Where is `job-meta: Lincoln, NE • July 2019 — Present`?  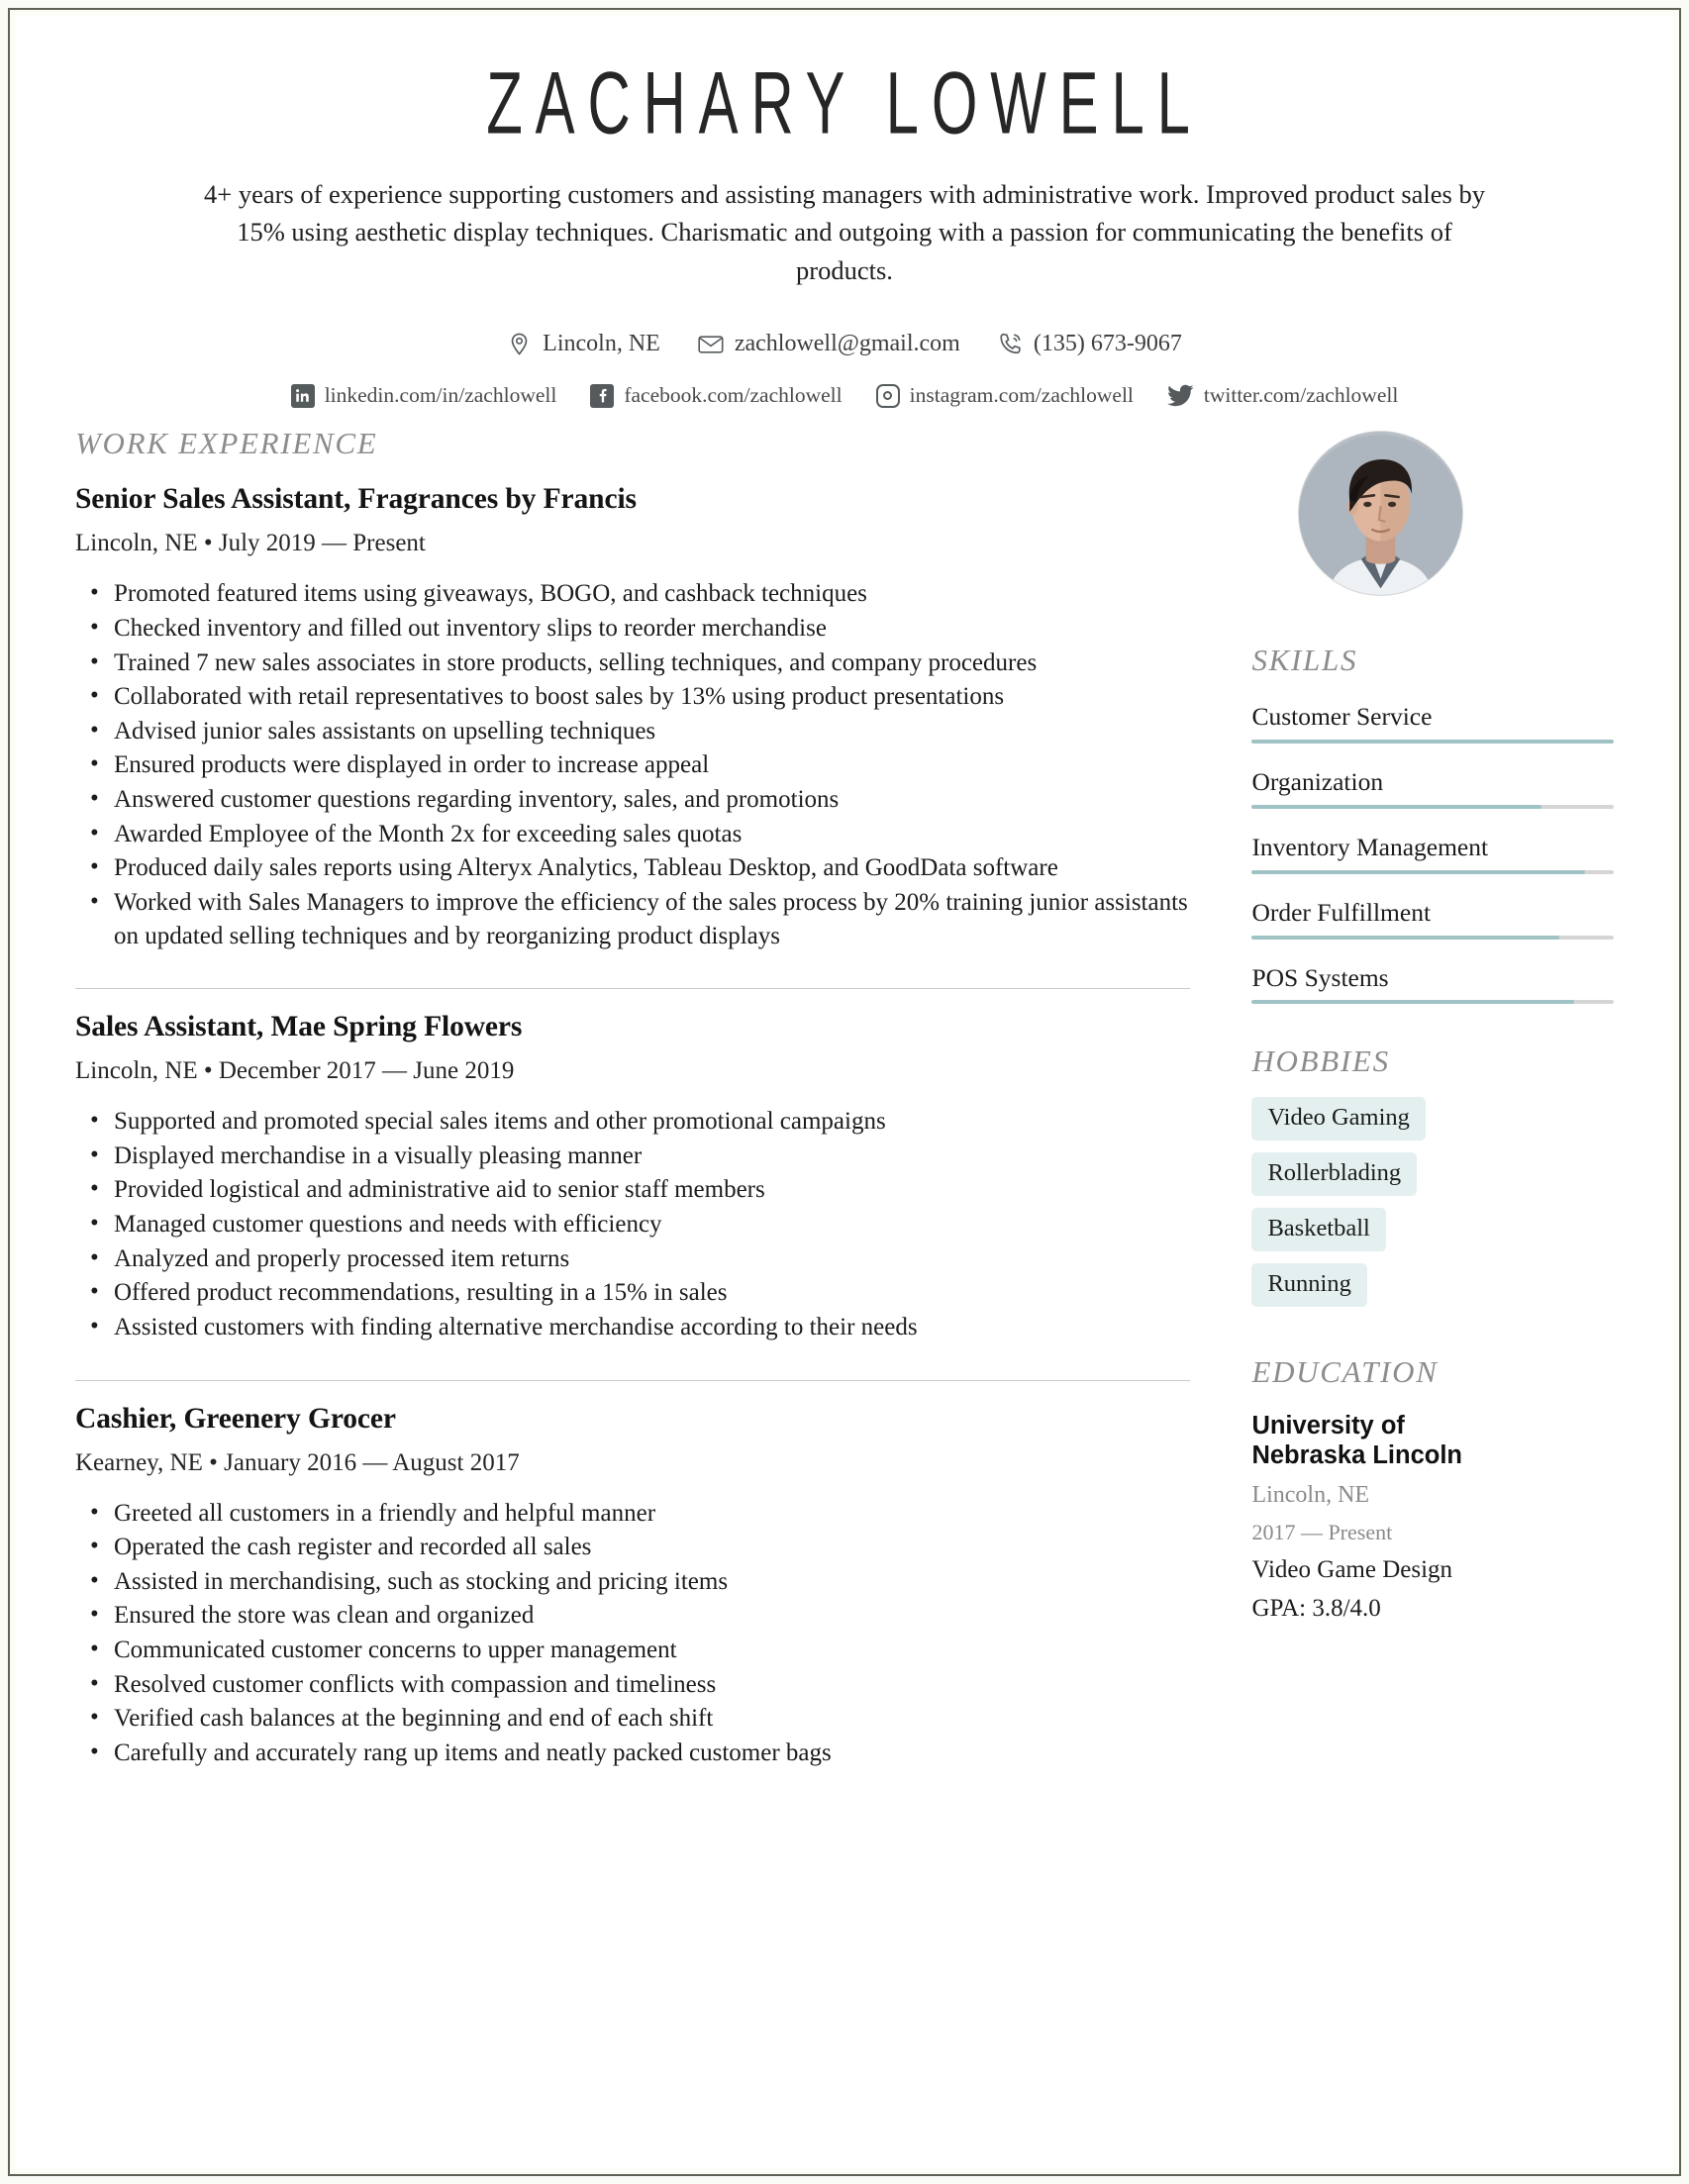 job-meta: Lincoln, NE • July 2019 — Present is located at coordinates (250, 543).